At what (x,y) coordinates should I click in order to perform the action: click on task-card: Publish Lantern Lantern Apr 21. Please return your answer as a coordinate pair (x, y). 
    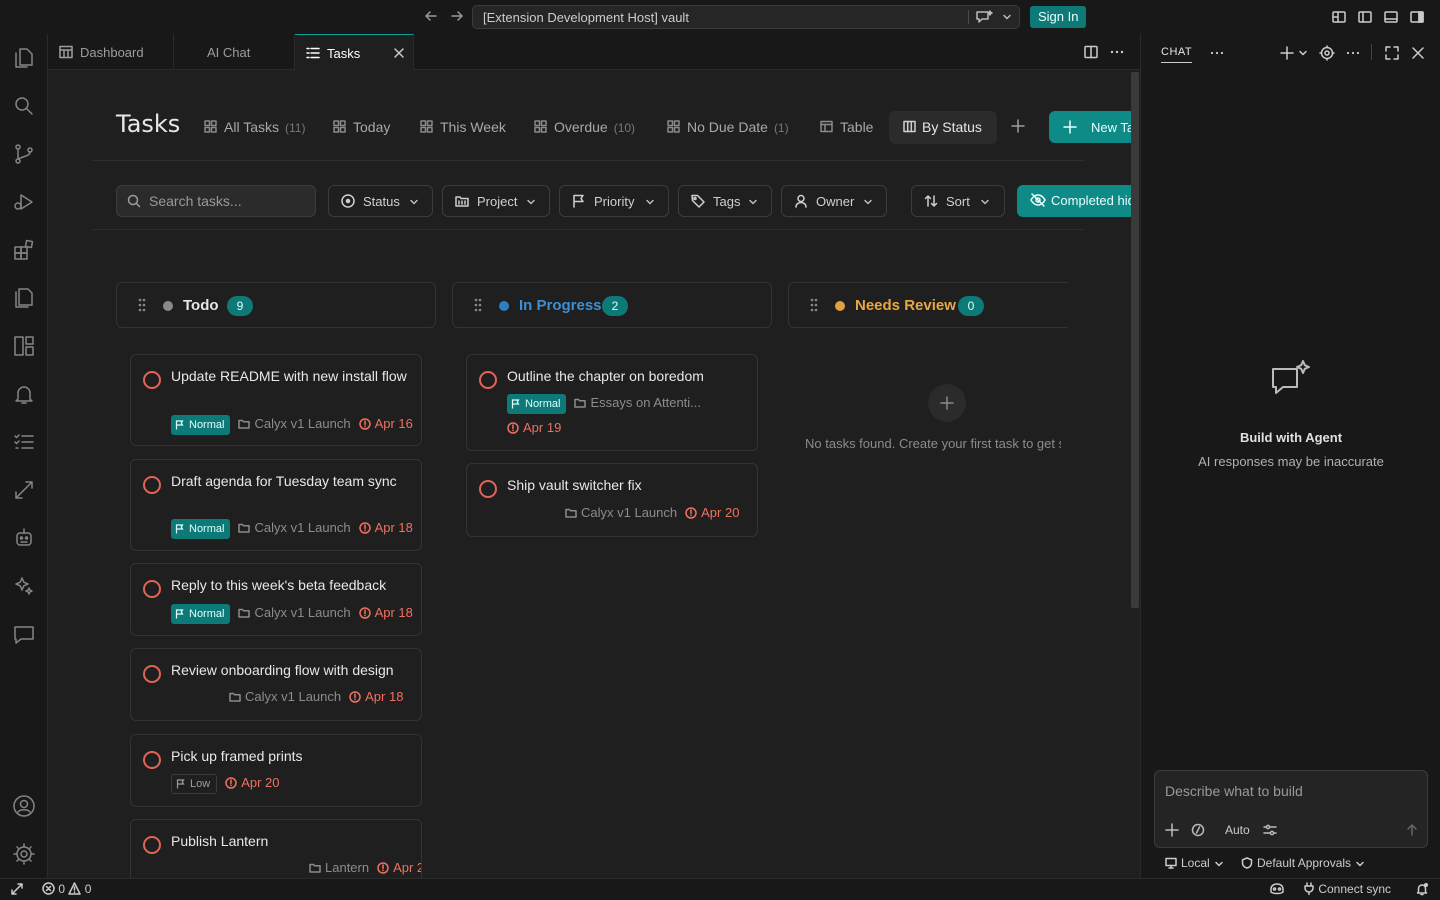
    Looking at the image, I should click on (276, 848).